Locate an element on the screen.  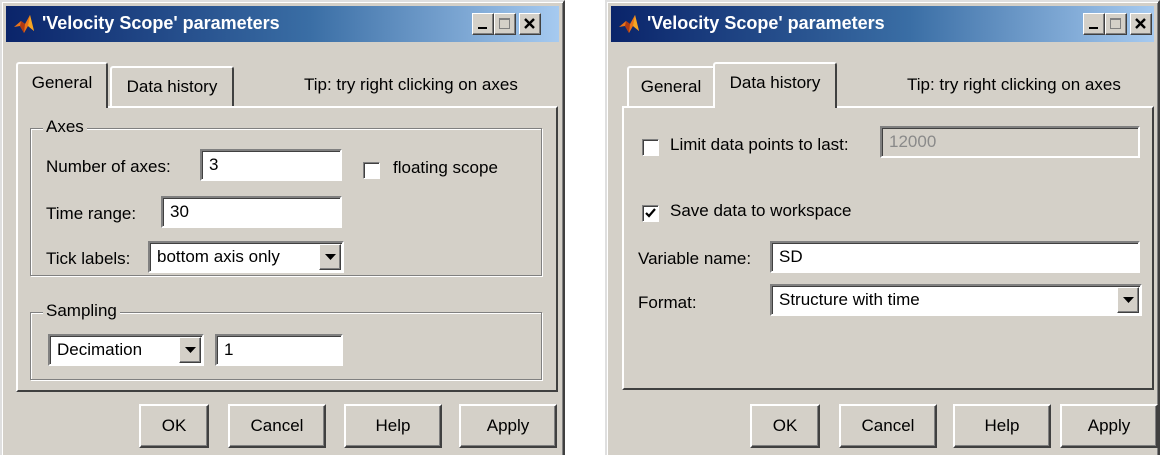
sampling-method-select: Decimation is located at coordinates (126, 350).